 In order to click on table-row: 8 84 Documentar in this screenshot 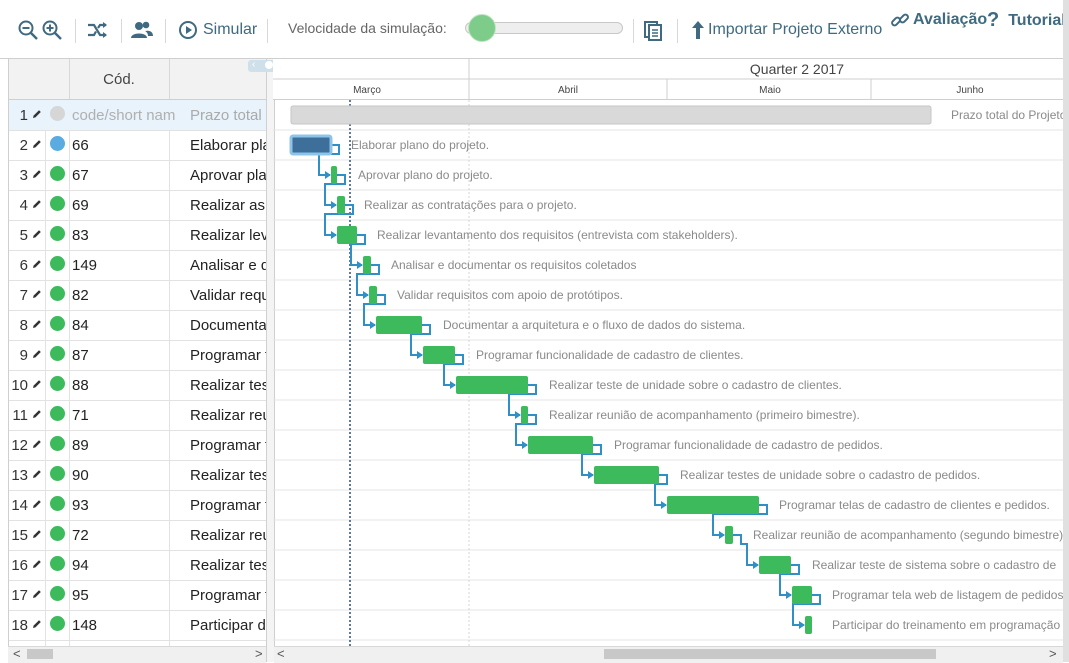, I will do `click(140, 325)`.